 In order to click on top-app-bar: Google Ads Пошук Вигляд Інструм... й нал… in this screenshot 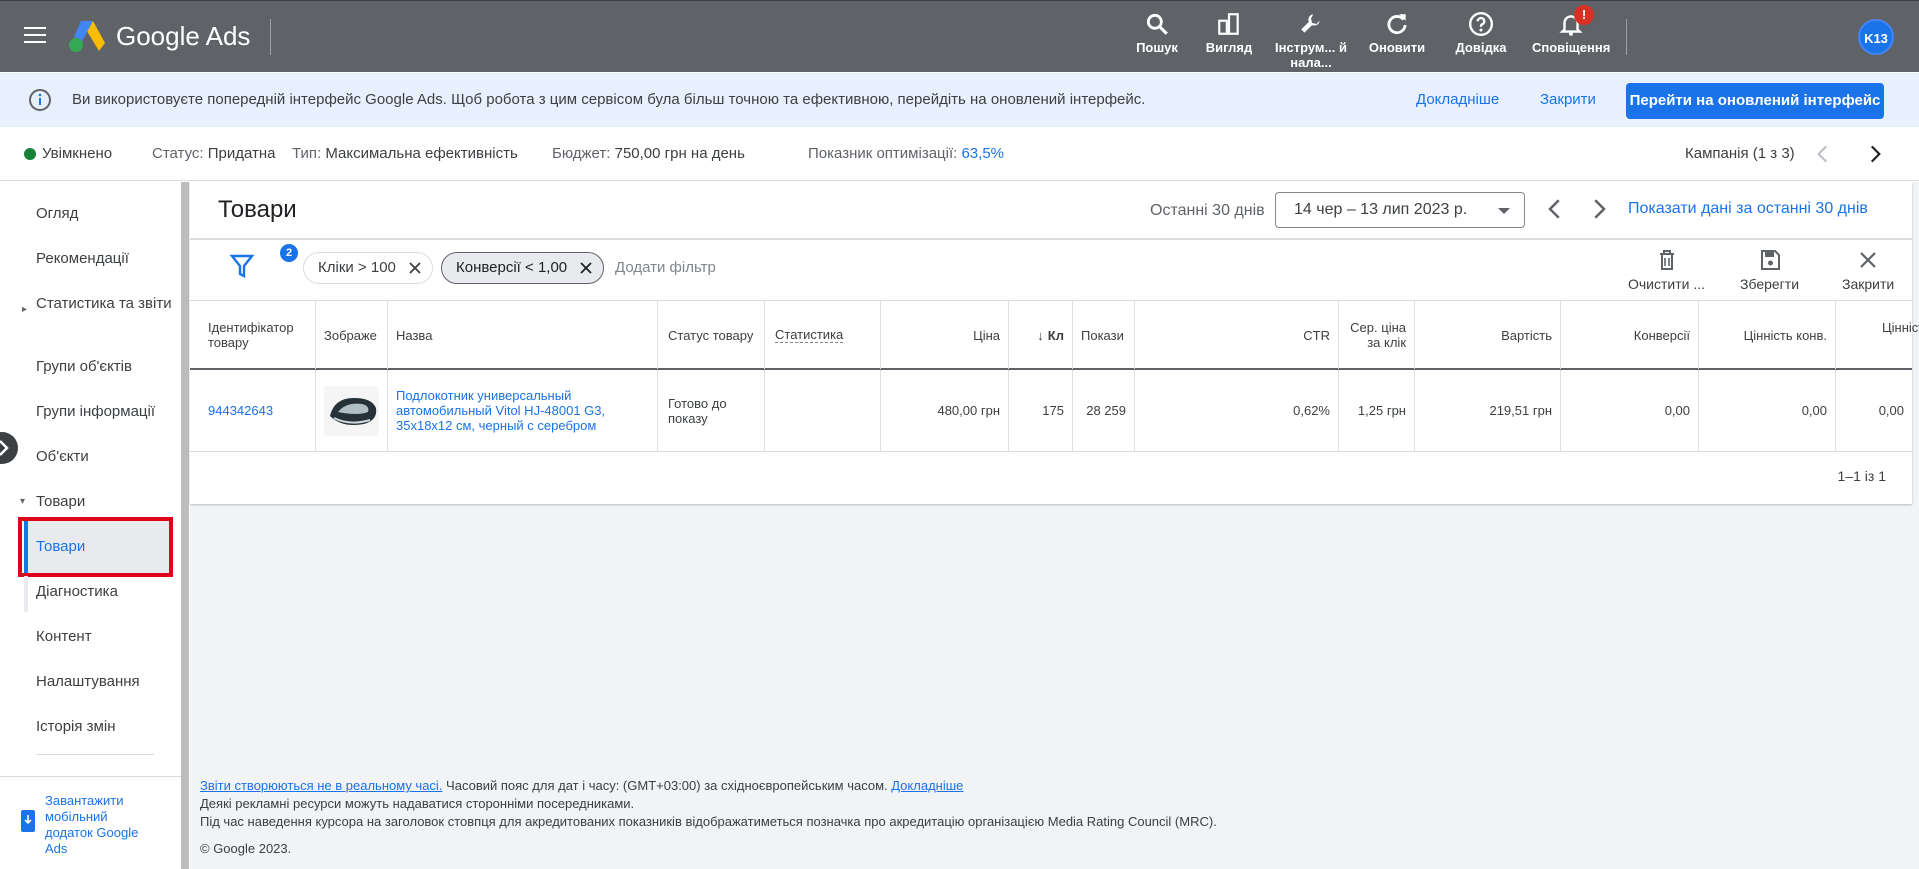, I will do `click(959, 36)`.